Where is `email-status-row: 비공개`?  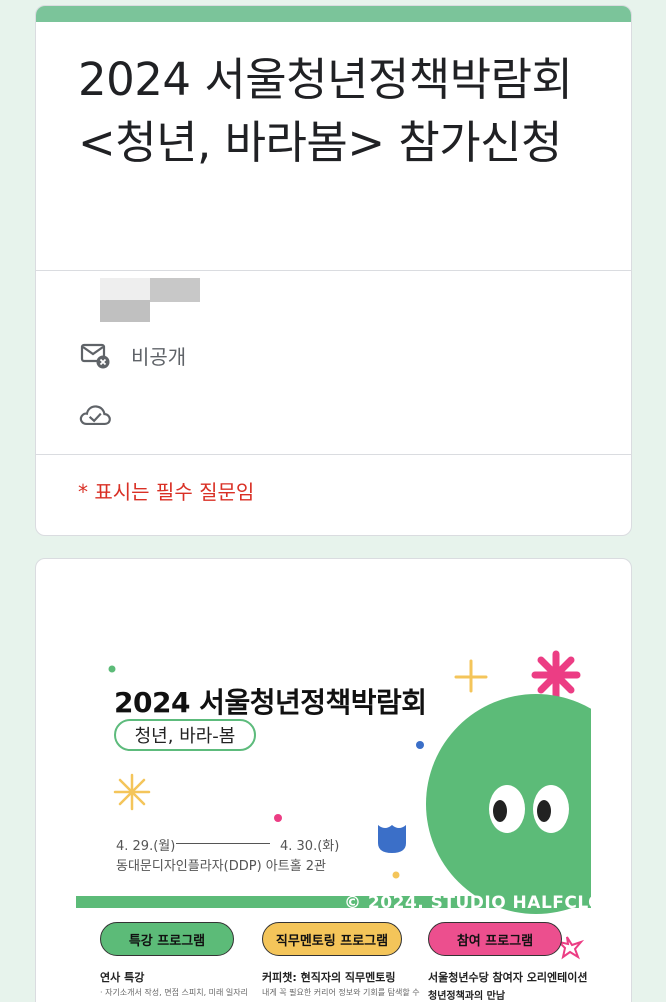
email-status-row: 비공개 is located at coordinates (132, 355).